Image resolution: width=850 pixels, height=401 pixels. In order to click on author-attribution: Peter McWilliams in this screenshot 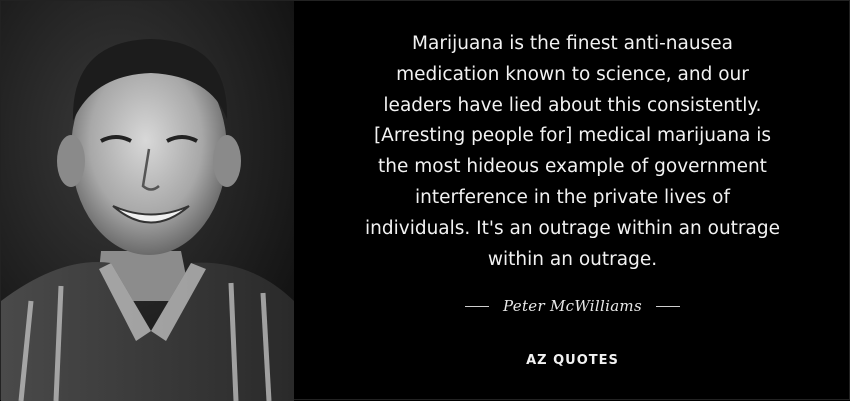, I will do `click(572, 306)`.